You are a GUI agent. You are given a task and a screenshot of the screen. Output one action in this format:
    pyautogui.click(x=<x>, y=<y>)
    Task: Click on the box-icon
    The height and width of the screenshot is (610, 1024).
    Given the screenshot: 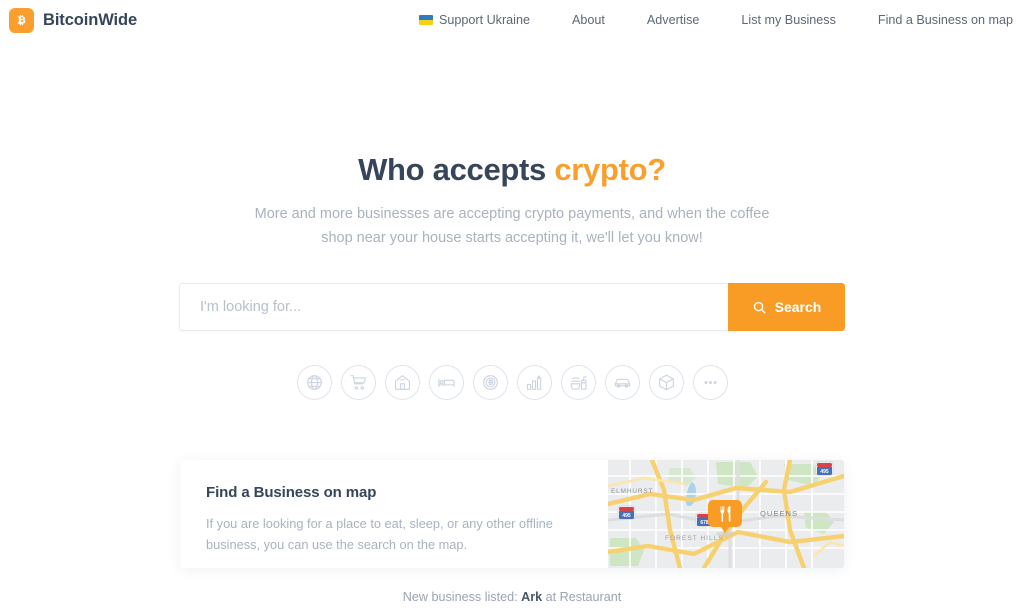 What is the action you would take?
    pyautogui.click(x=666, y=382)
    